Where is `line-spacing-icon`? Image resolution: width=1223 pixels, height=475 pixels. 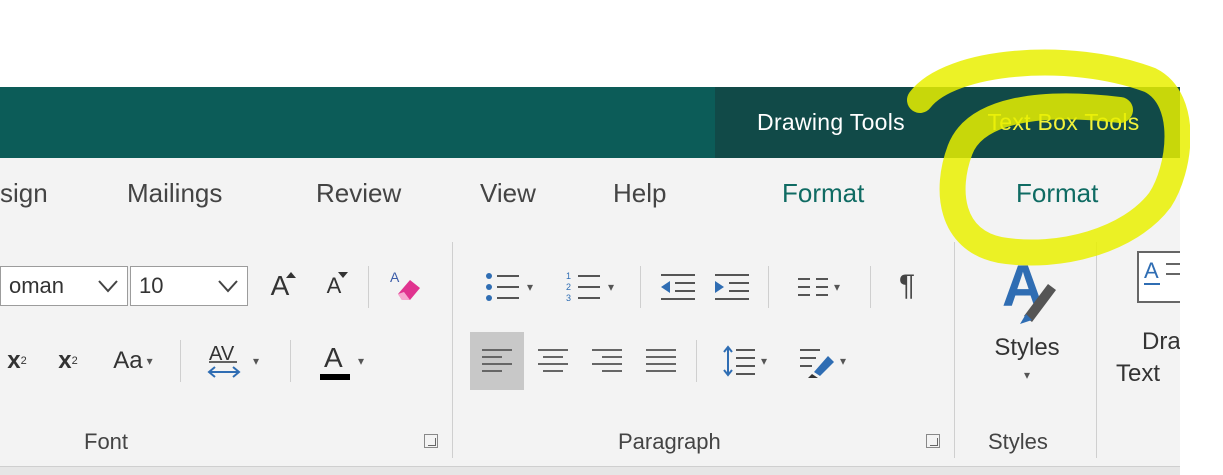
line-spacing-icon is located at coordinates (739, 361).